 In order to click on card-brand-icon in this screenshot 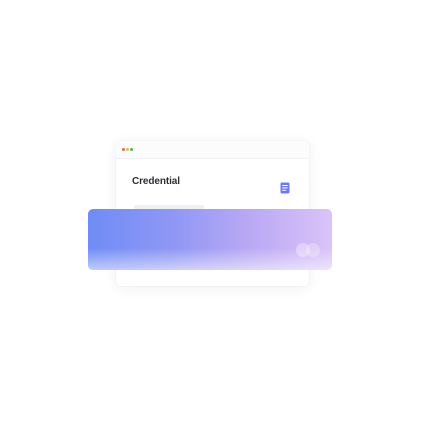, I will do `click(309, 250)`.